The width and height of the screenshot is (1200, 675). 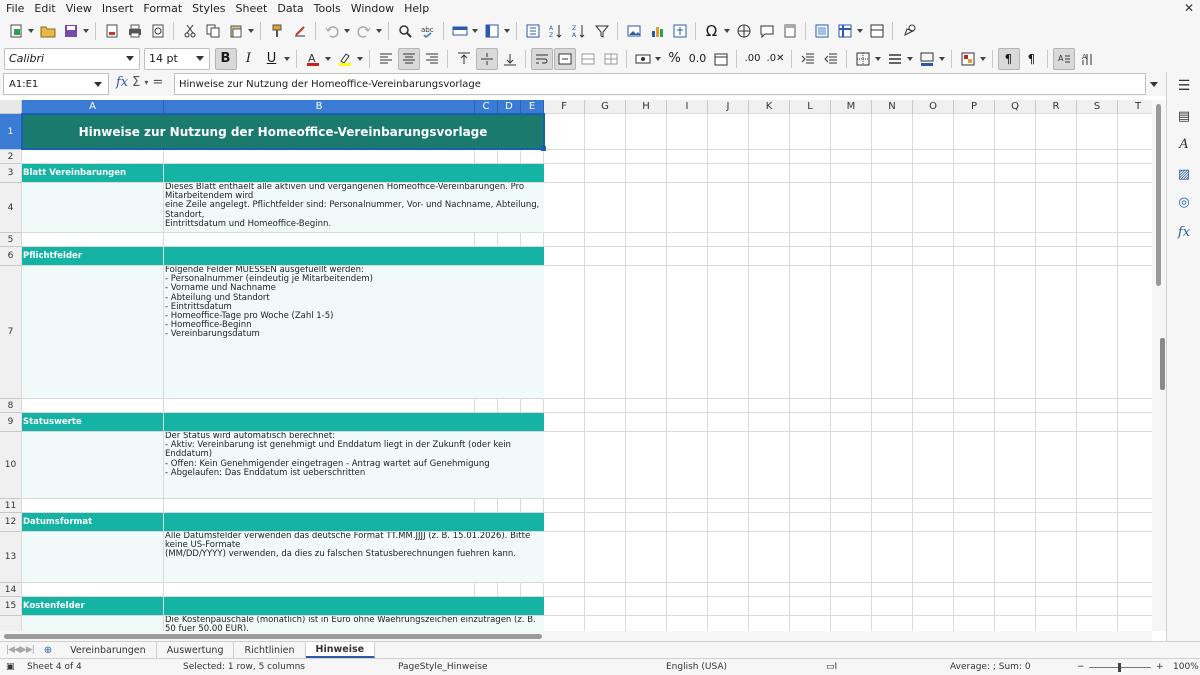 I want to click on zoom-out-icon: −, so click(x=1081, y=667).